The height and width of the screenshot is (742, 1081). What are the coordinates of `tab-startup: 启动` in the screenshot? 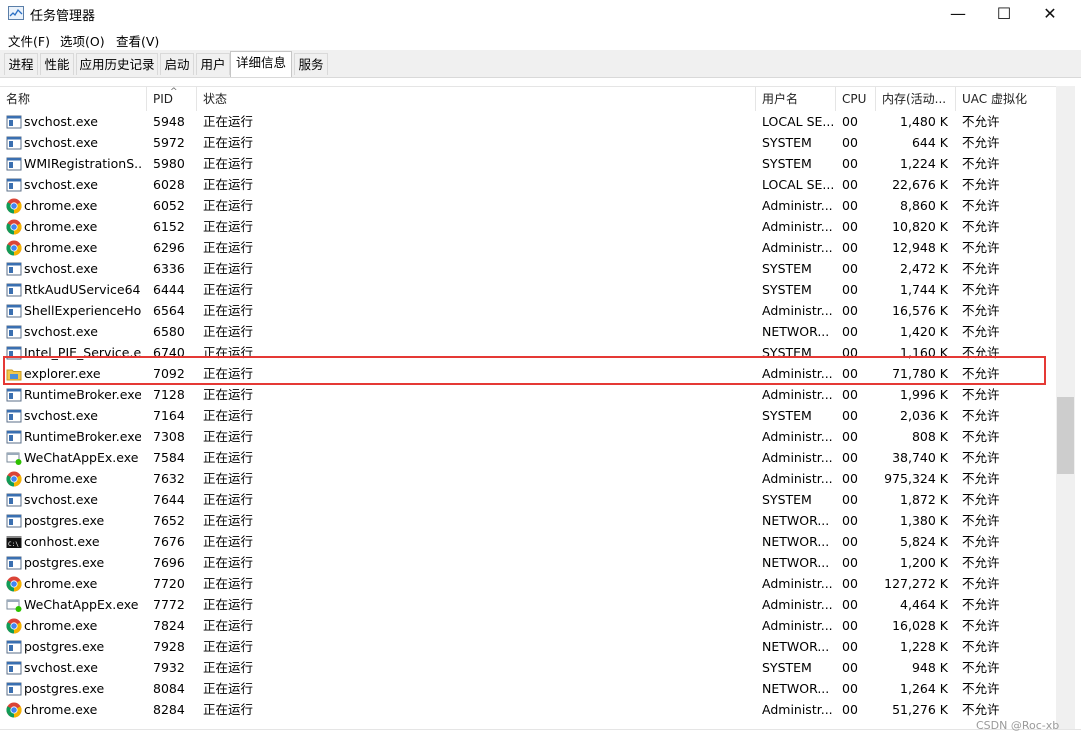 It's located at (177, 64).